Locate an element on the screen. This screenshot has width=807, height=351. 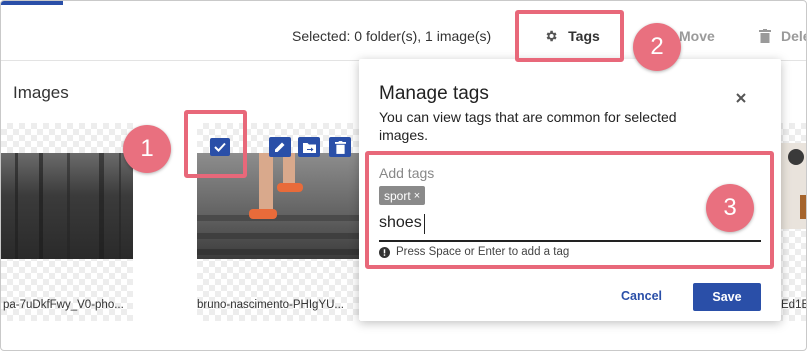
move-button: Move is located at coordinates (697, 36).